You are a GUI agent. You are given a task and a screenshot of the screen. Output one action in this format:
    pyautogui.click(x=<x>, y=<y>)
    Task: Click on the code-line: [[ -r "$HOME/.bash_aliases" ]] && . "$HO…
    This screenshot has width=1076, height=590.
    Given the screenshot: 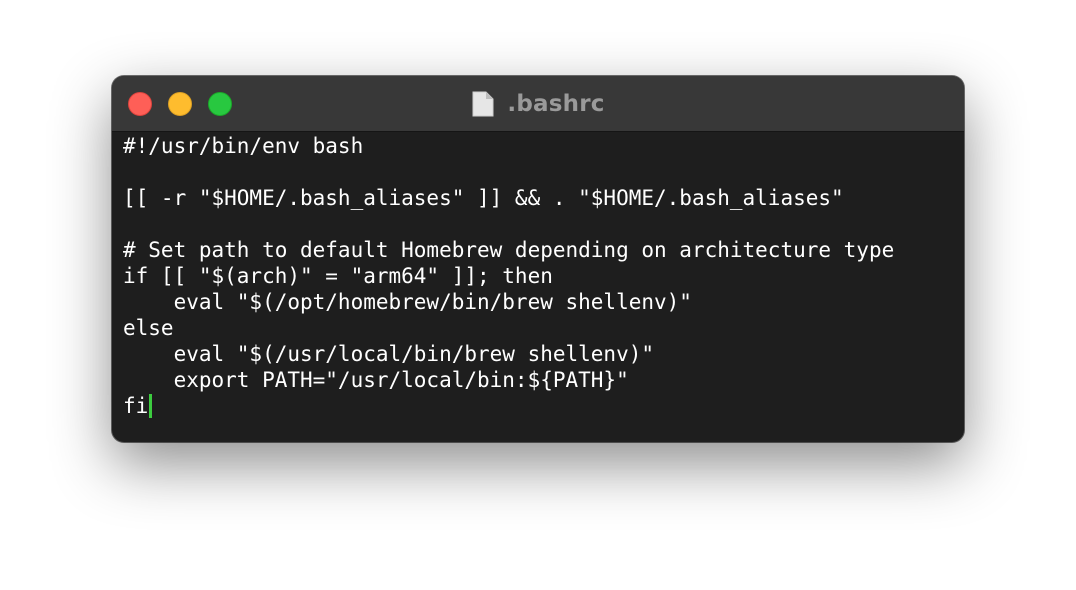 What is the action you would take?
    pyautogui.click(x=483, y=198)
    